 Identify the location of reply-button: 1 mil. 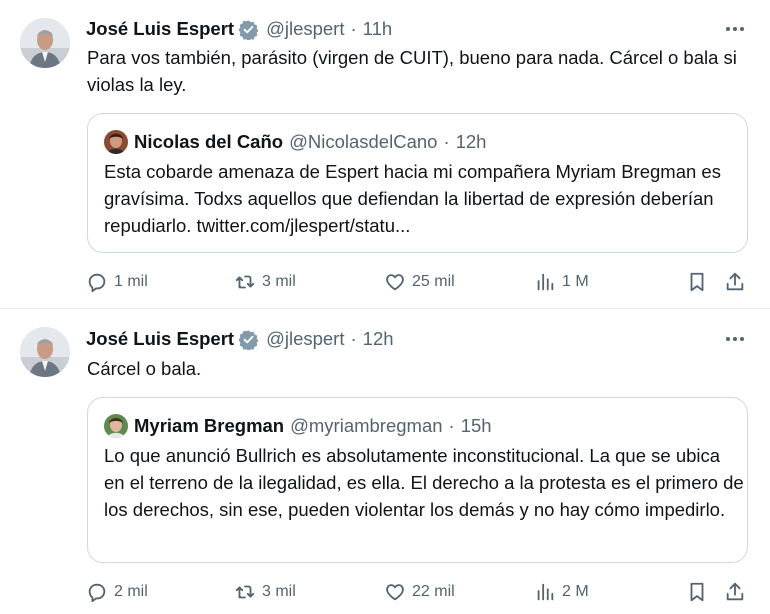
(117, 282).